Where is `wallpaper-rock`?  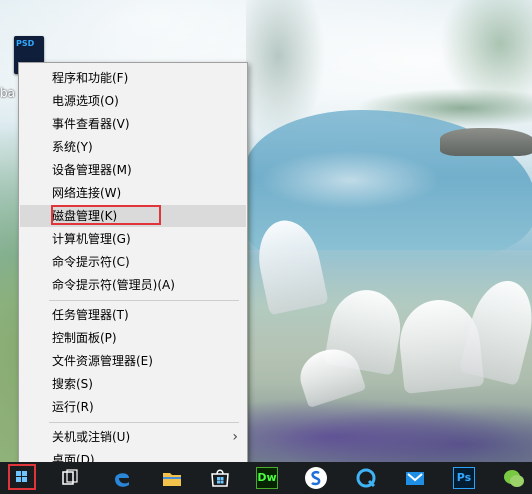
wallpaper-rock is located at coordinates (486, 142).